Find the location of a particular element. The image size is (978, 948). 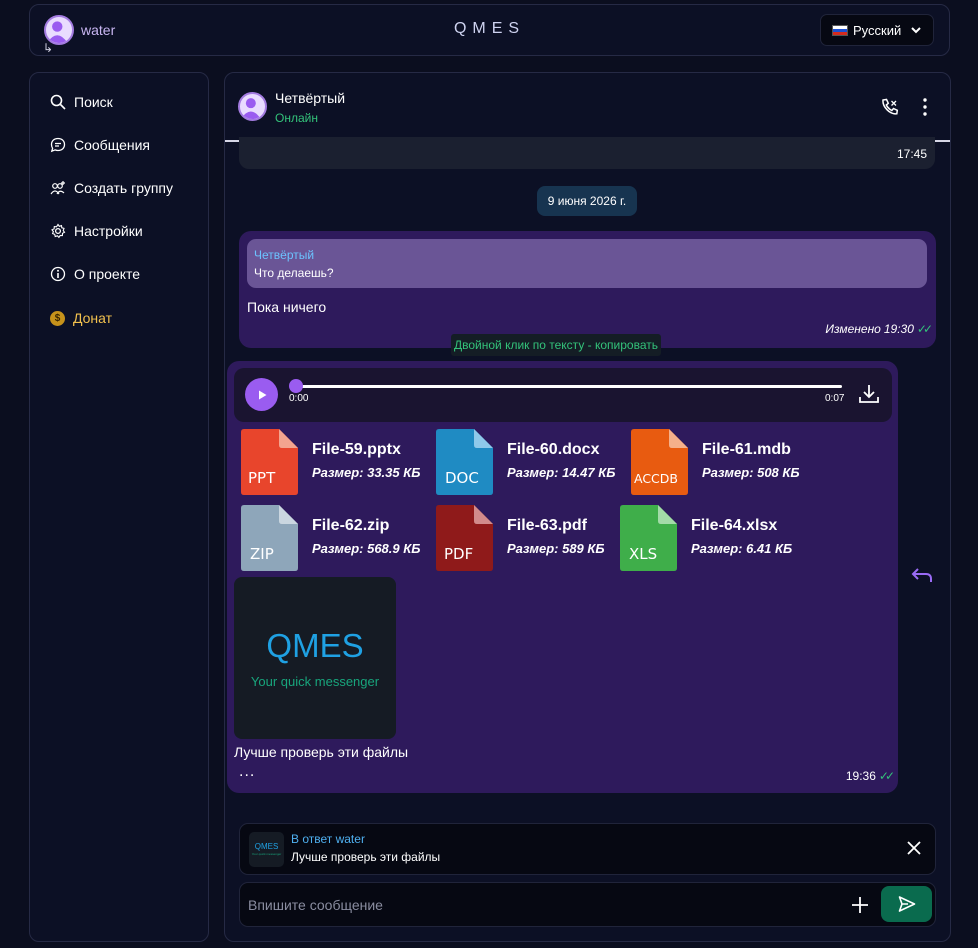

audio-progress-track is located at coordinates (569, 386).